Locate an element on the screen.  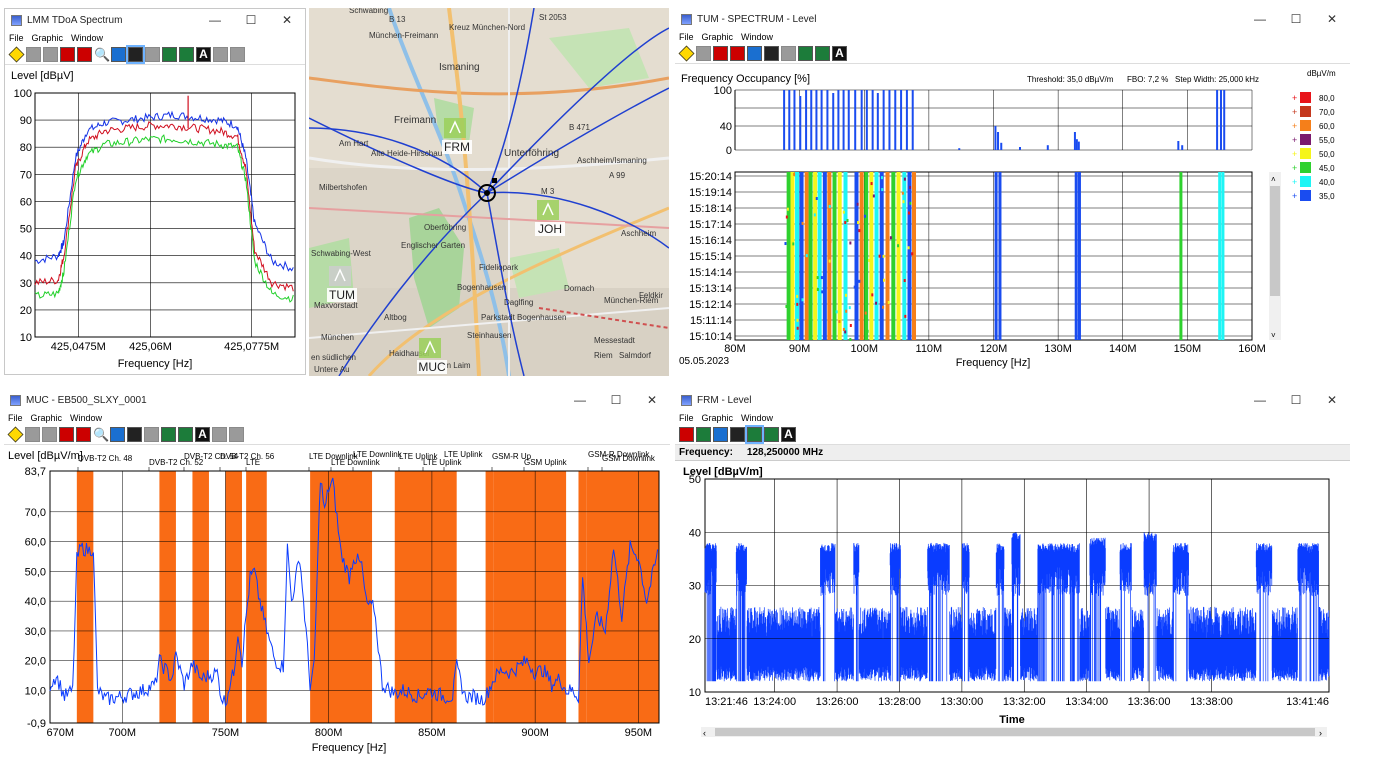
legend-marker: + is located at coordinates (1294, 168).